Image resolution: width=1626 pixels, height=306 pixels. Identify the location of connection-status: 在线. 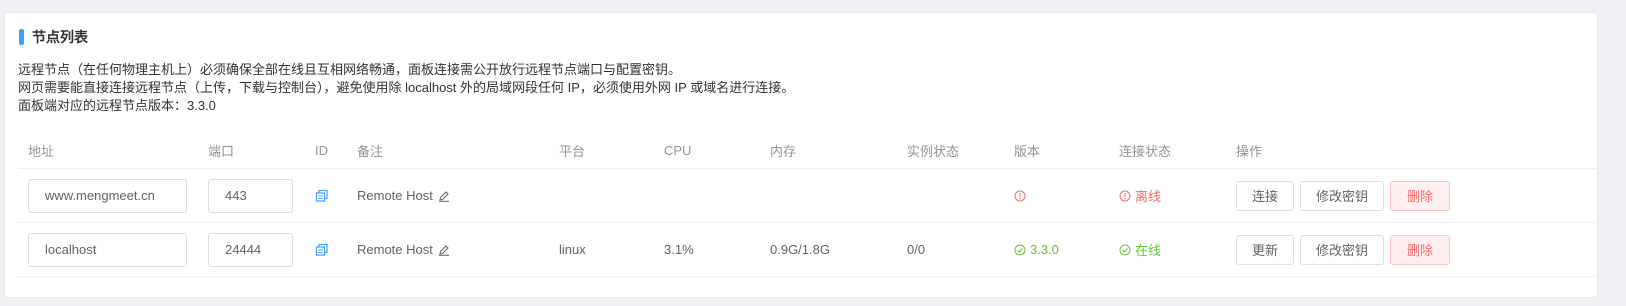
(1140, 249).